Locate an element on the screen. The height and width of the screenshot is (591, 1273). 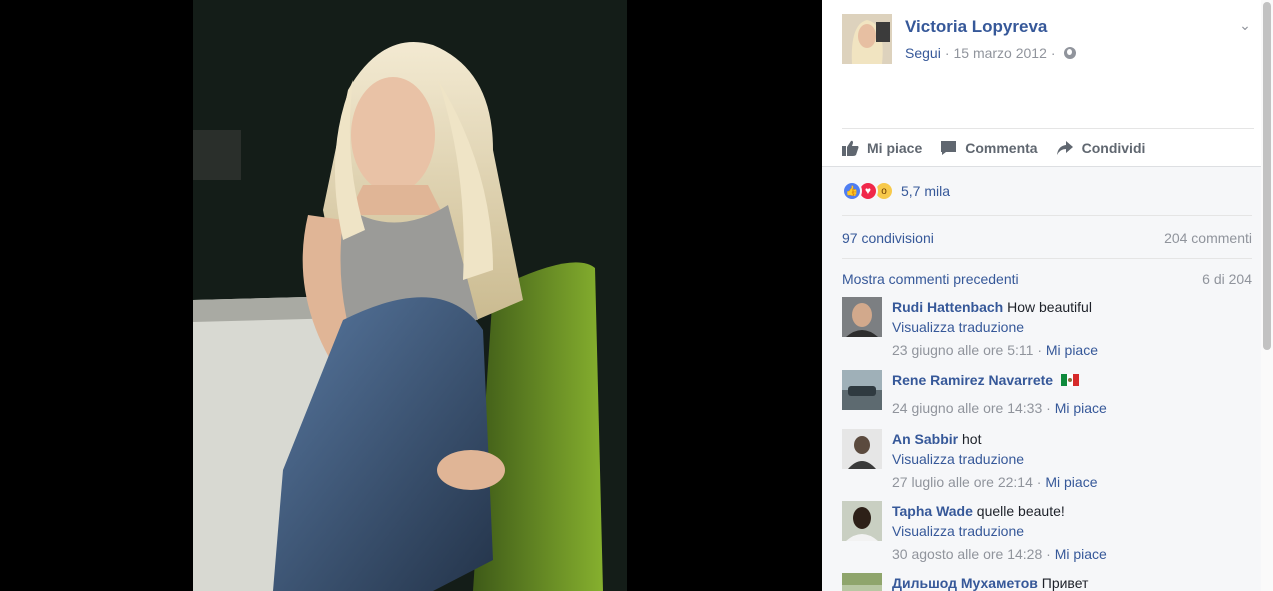
comment-text: hot is located at coordinates (972, 439).